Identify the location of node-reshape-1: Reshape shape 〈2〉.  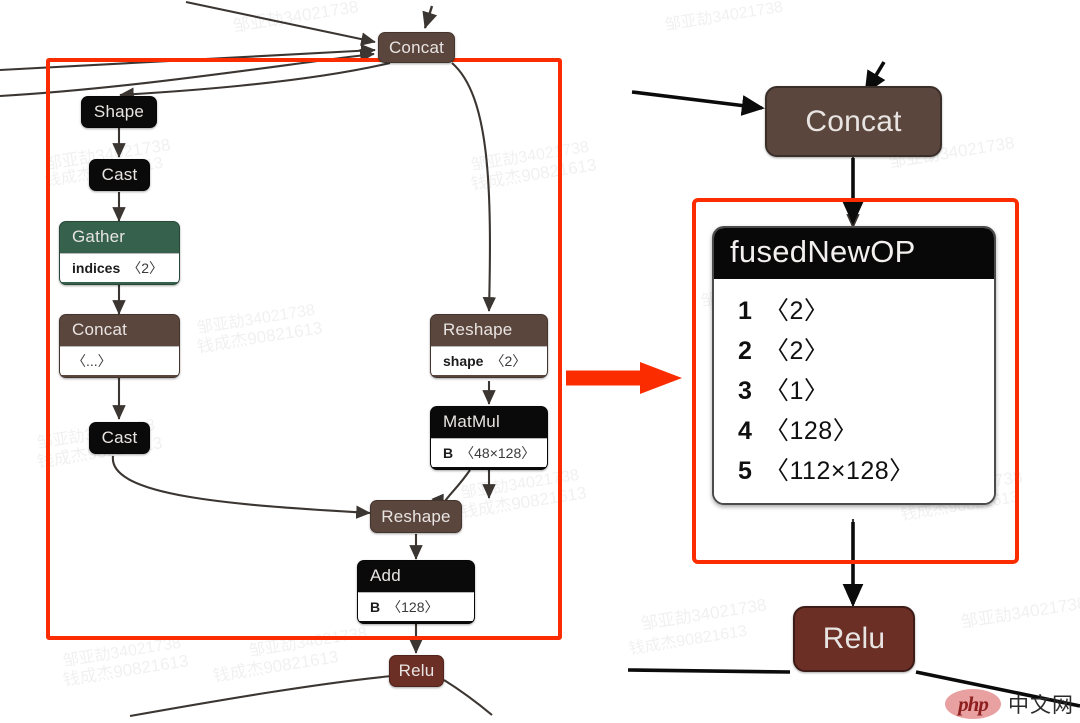
(489, 346).